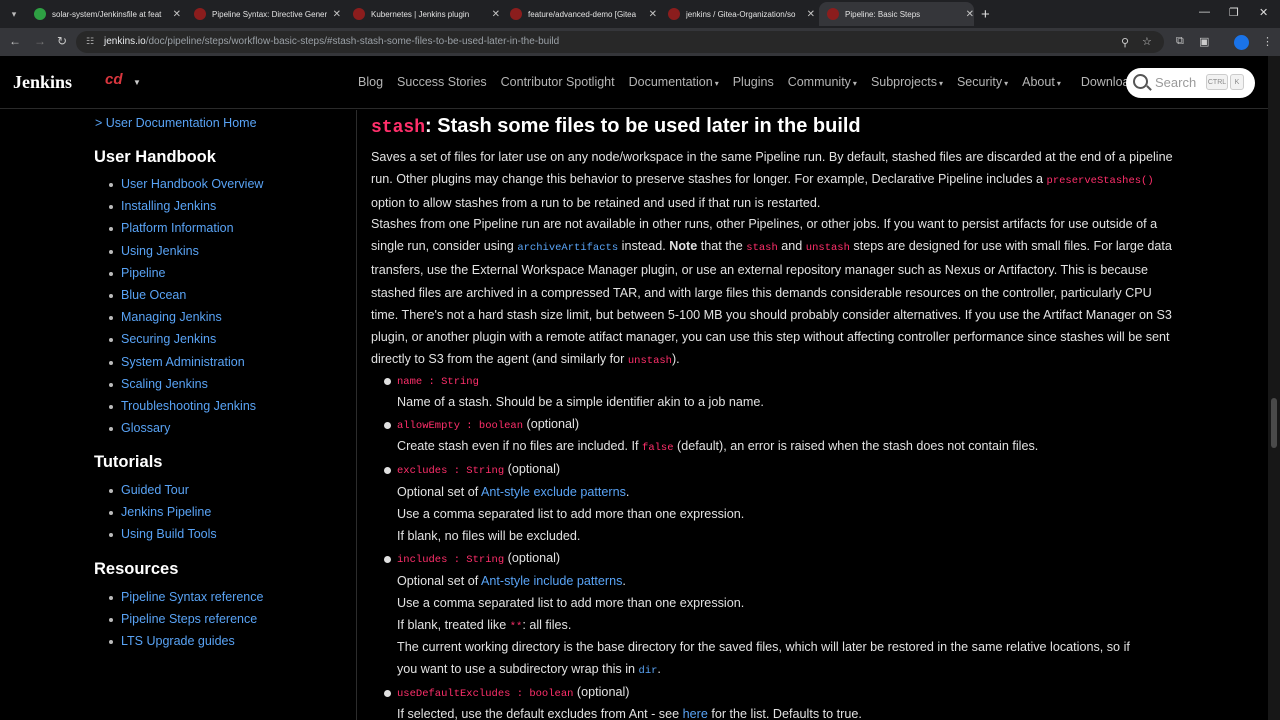  Describe the element at coordinates (479, 469) in the screenshot. I see `param-excludes: excludes : String (optional)` at that location.